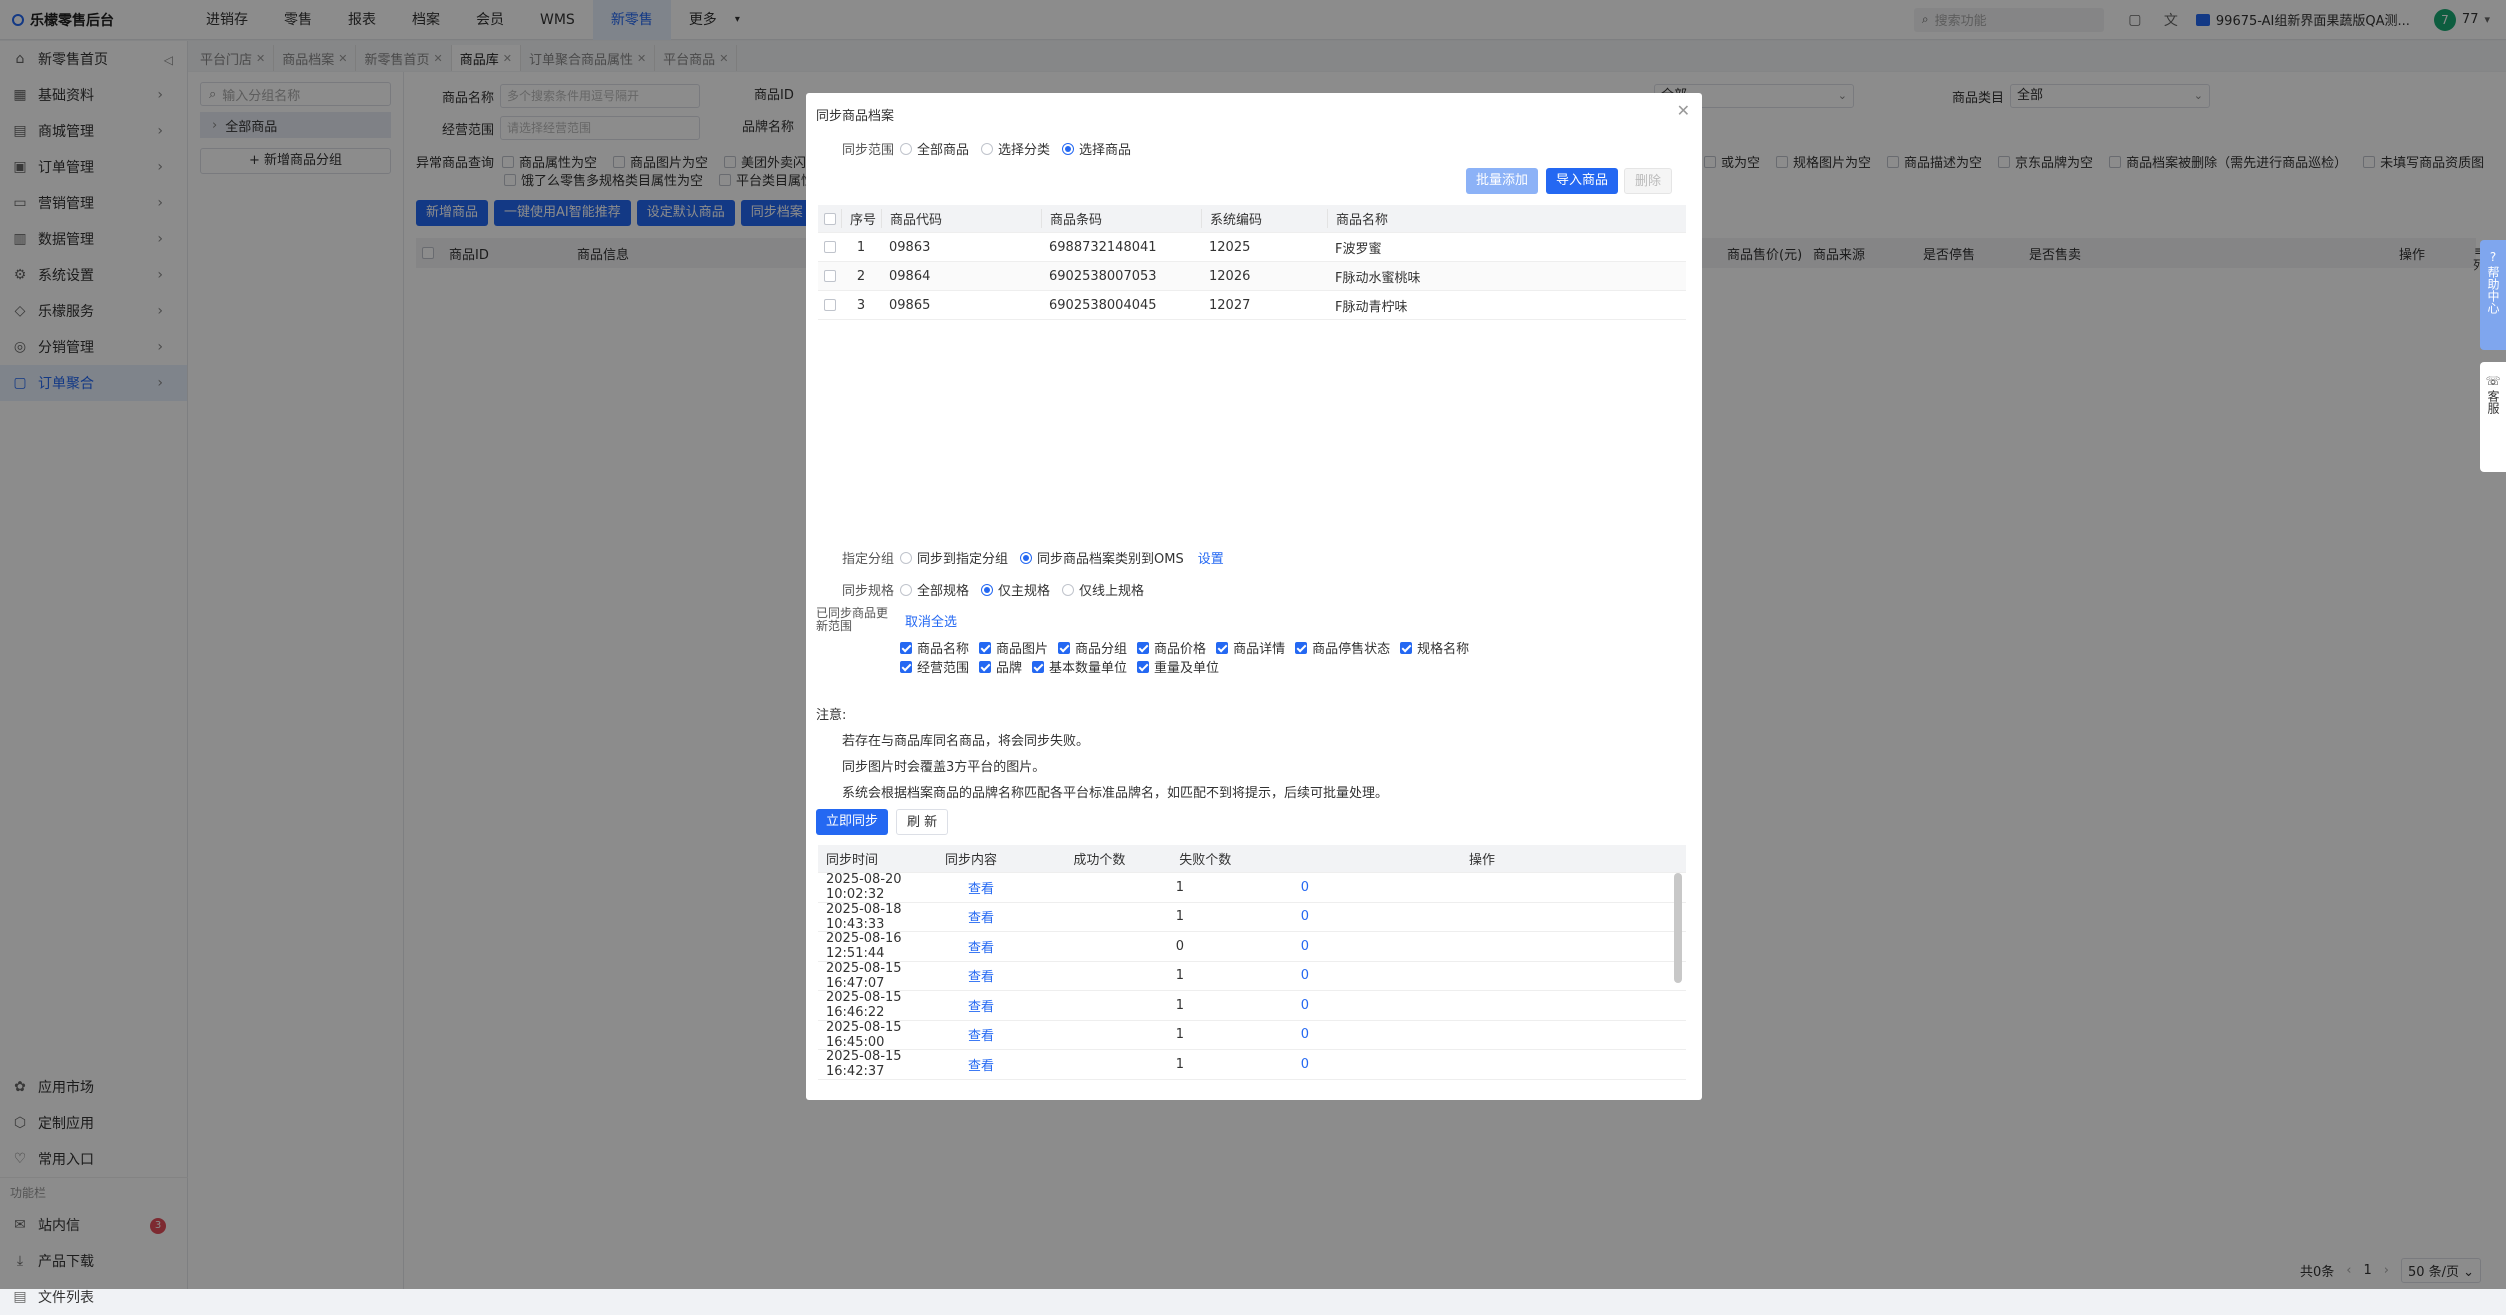  Describe the element at coordinates (910, 305) in the screenshot. I see `product-cell: 09865` at that location.